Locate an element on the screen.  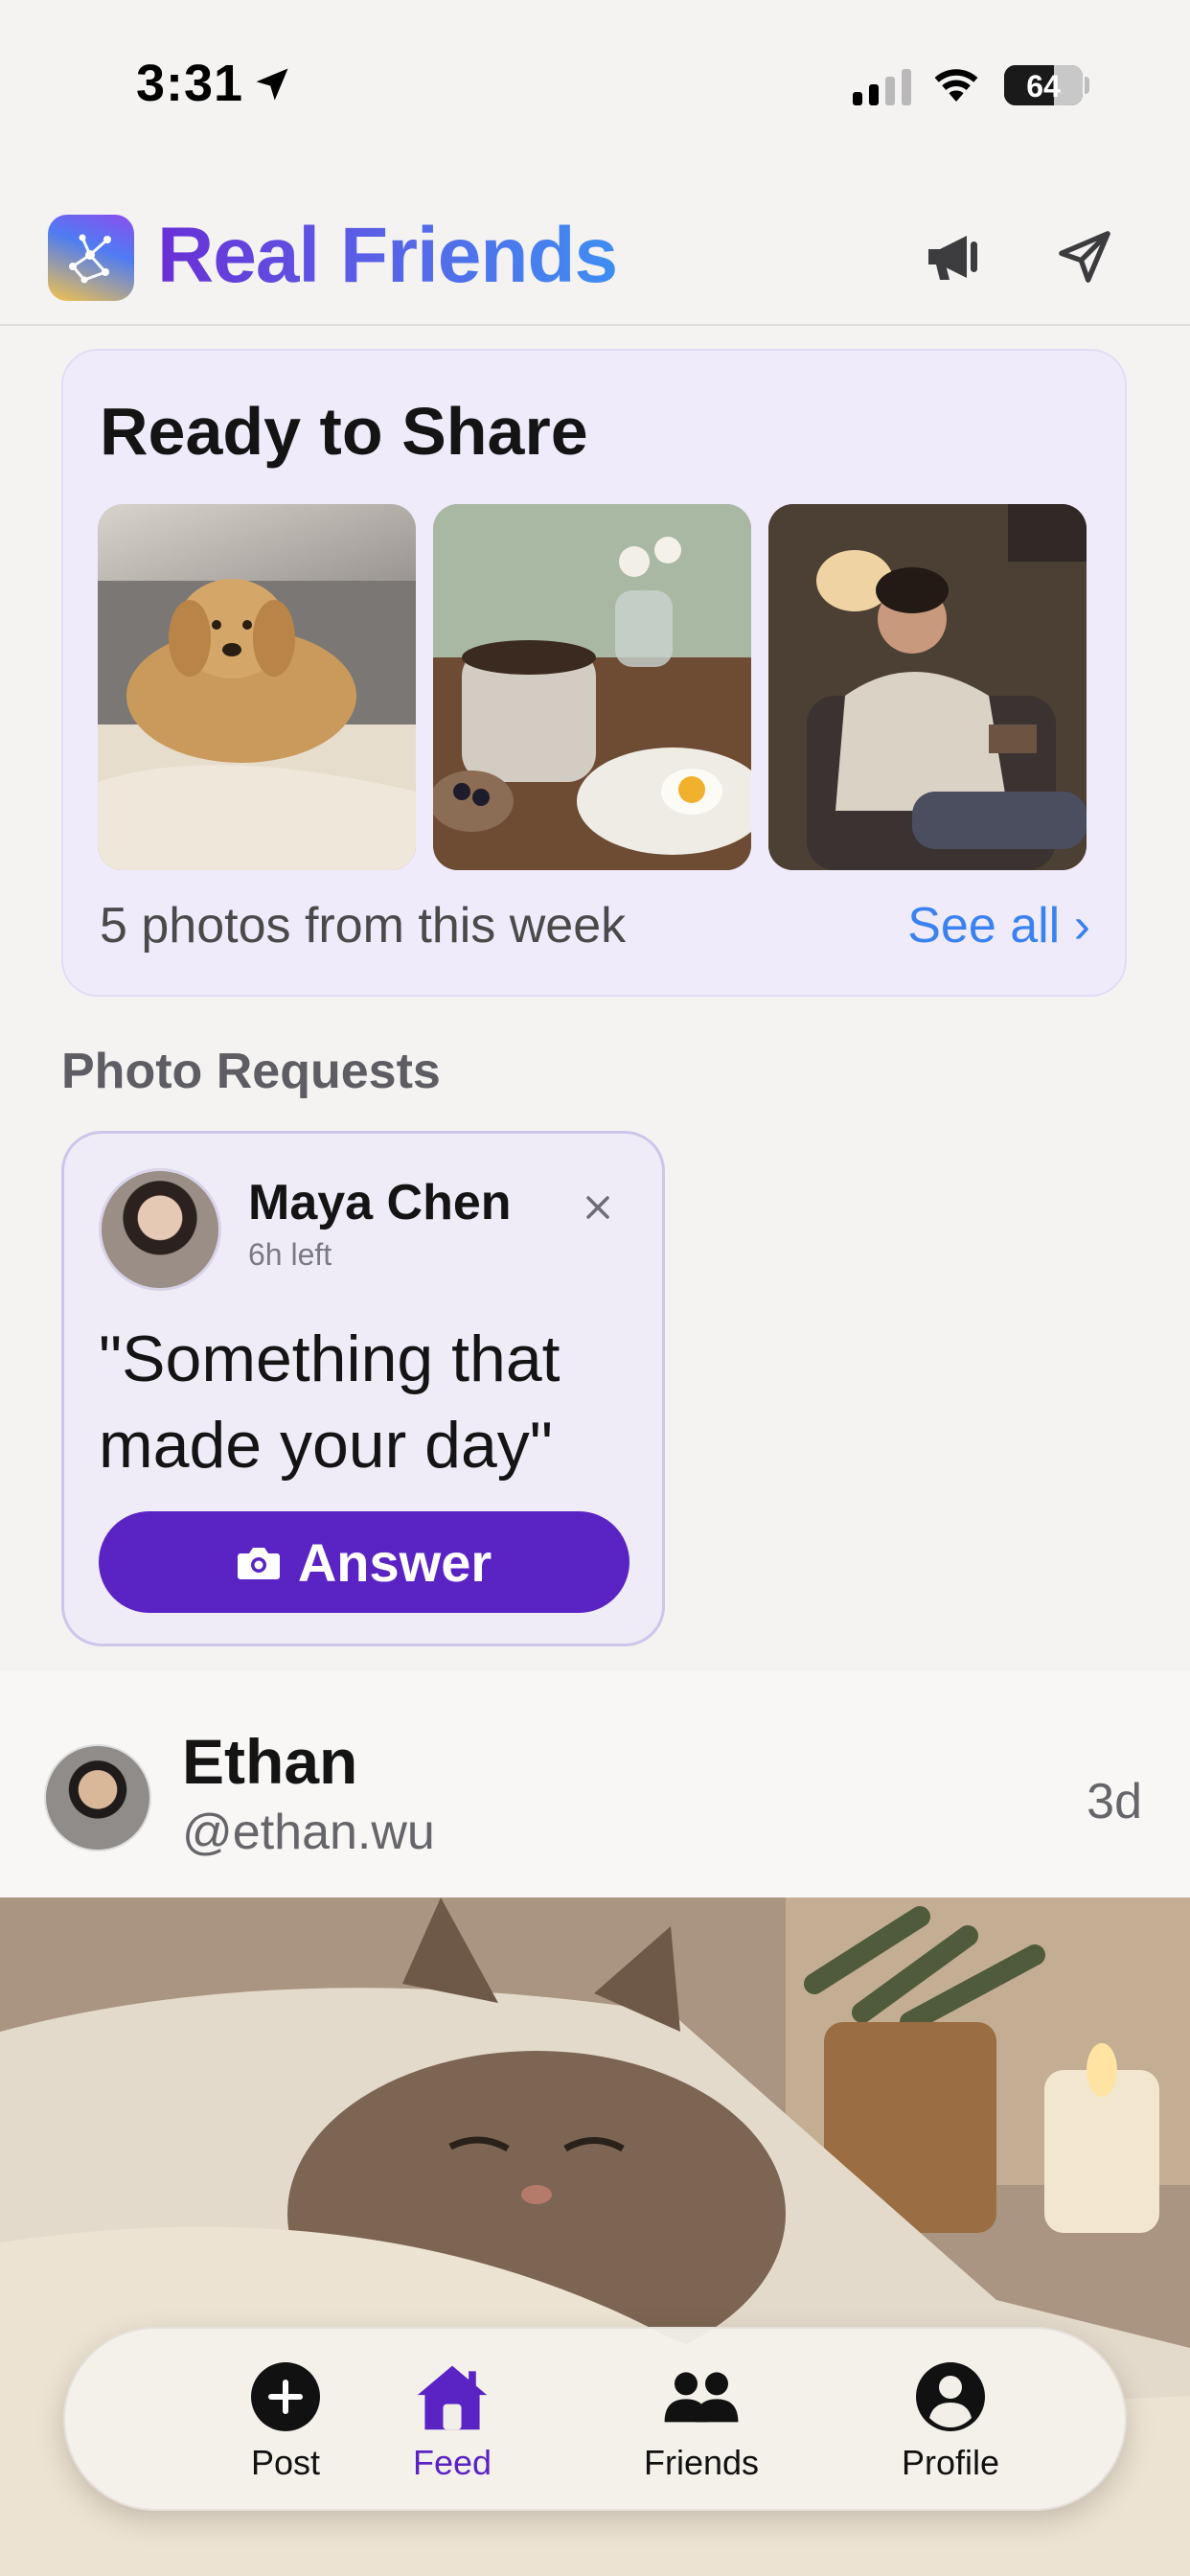
announcements-button is located at coordinates (952, 257).